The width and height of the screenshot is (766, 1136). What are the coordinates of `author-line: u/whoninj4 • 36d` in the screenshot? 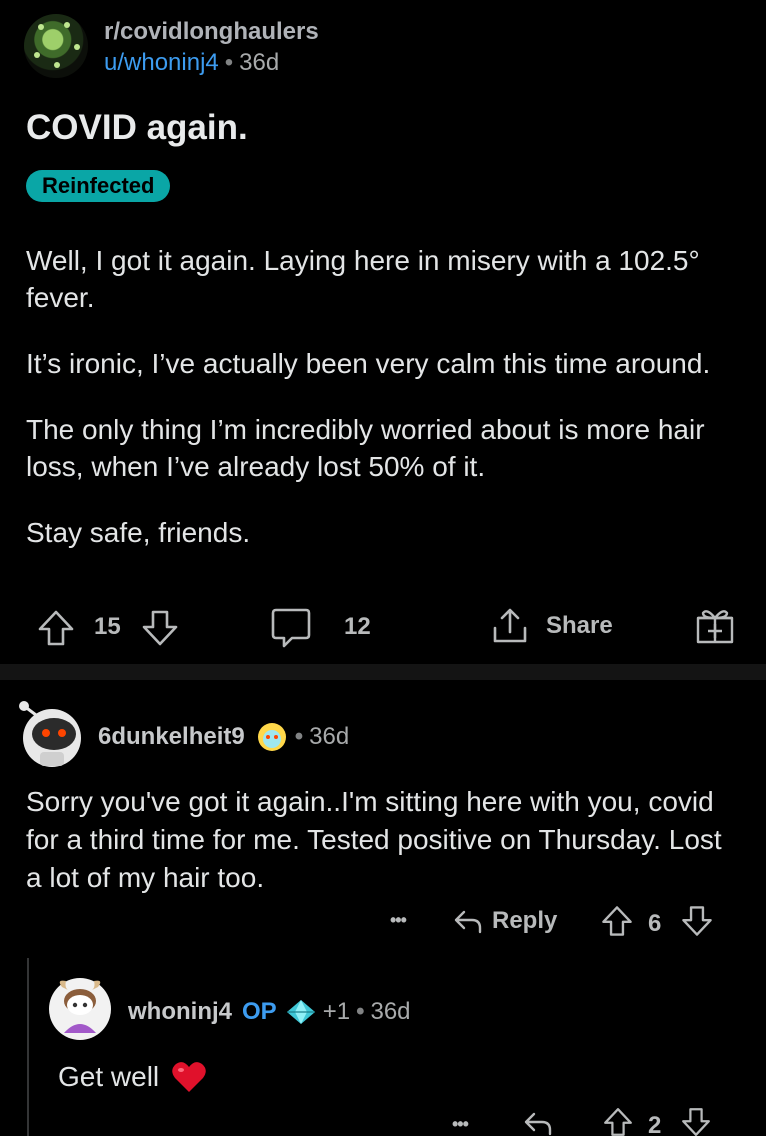 It's located at (191, 63).